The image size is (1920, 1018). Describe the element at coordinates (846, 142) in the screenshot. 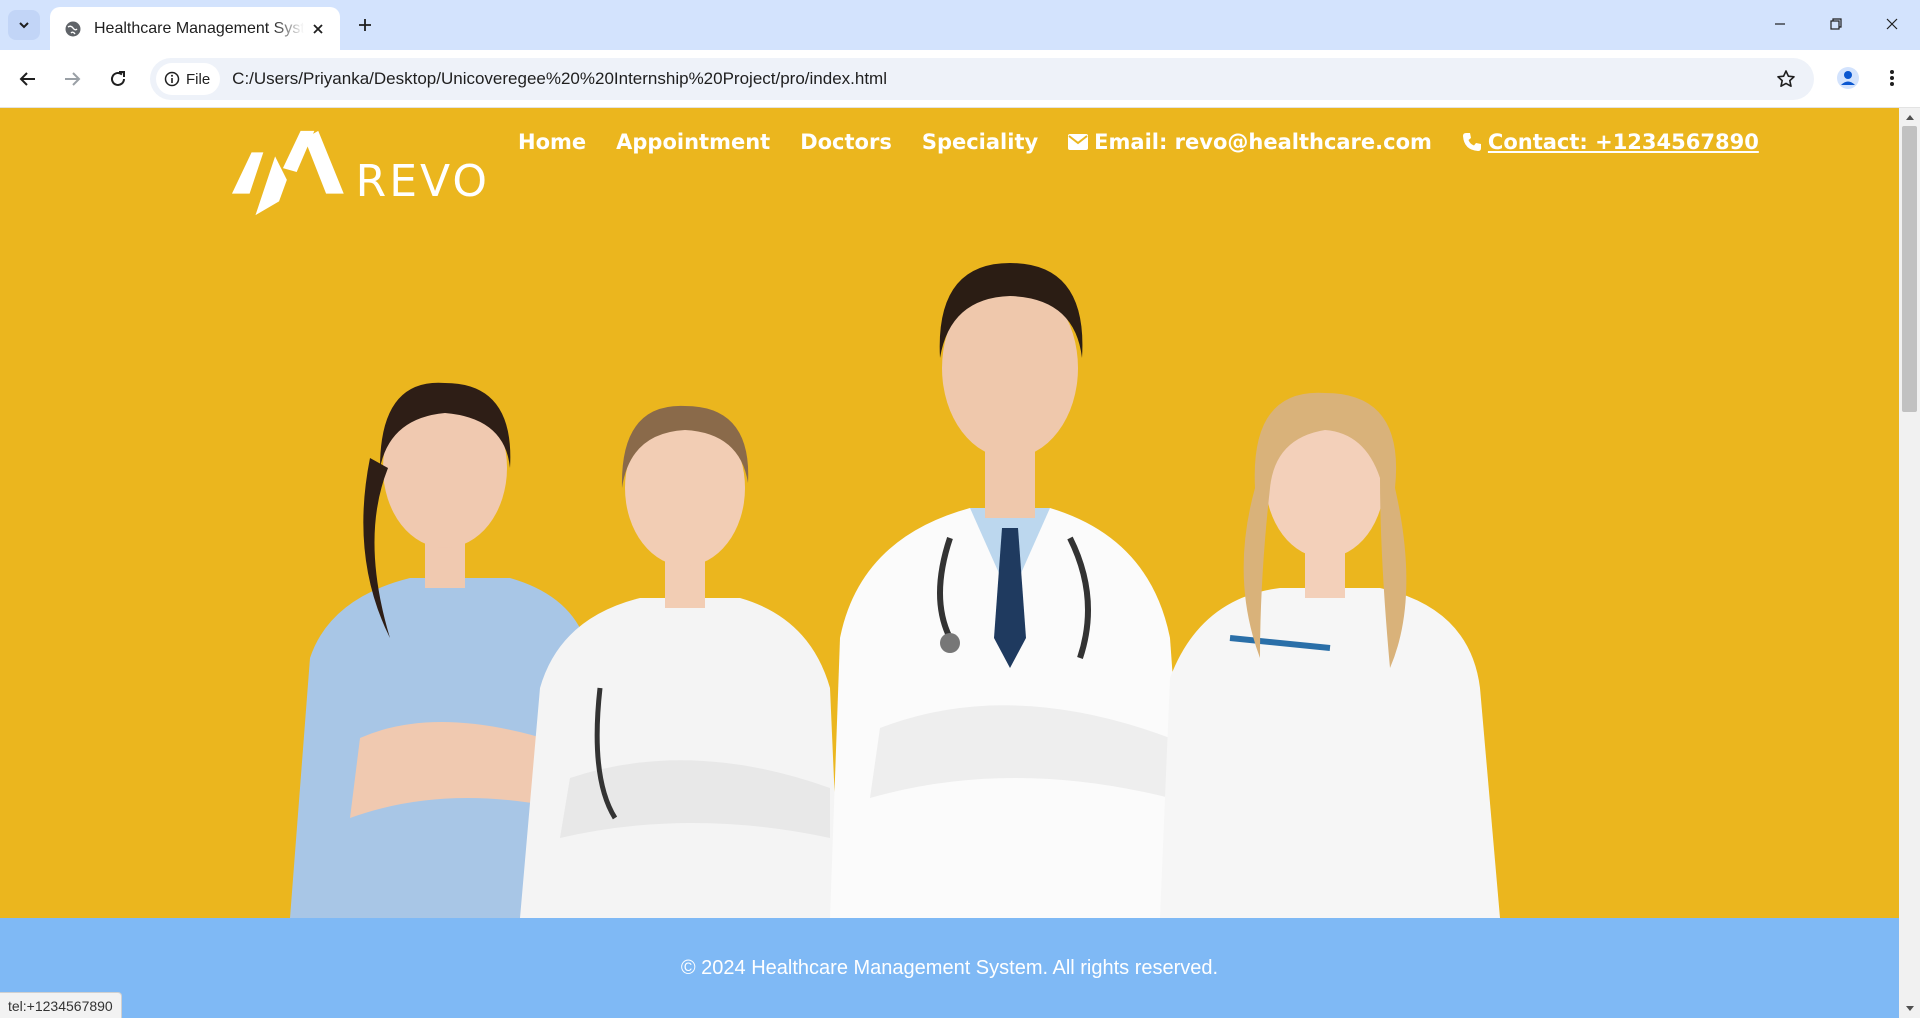

I see `nav-doctors-link: Doctors` at that location.